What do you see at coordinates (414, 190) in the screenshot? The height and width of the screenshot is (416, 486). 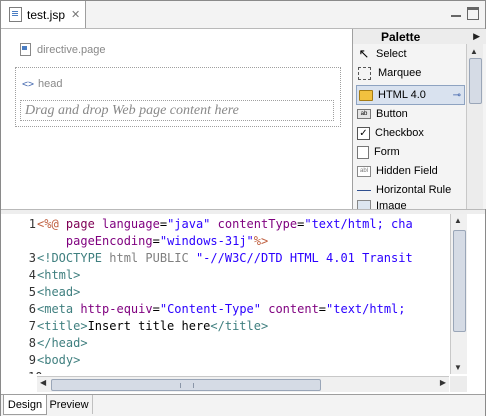 I see `palette-item-label: Horizontal Rule` at bounding box center [414, 190].